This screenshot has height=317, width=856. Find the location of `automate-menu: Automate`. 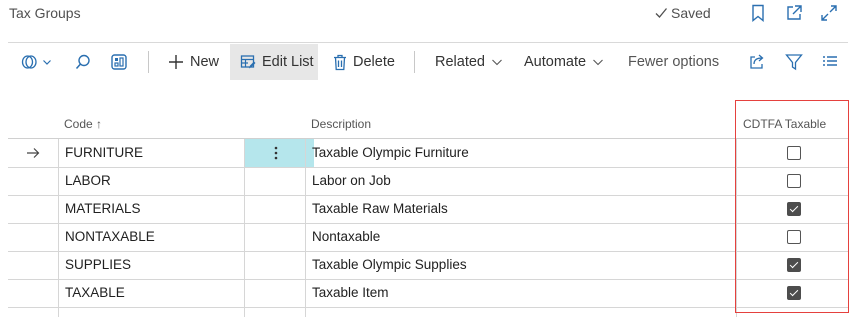

automate-menu: Automate is located at coordinates (564, 62).